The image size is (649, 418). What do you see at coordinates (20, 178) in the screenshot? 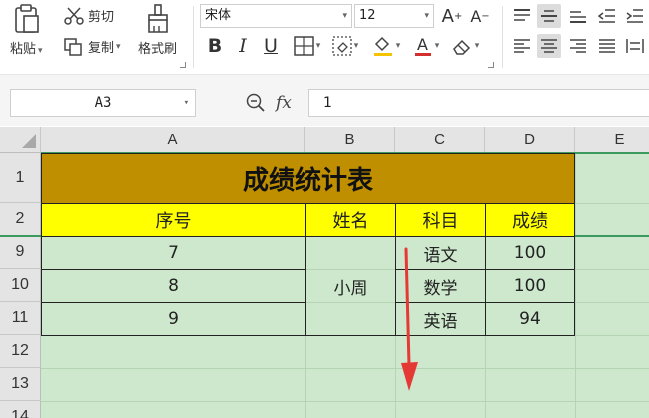
I see `row-header-1: 1` at bounding box center [20, 178].